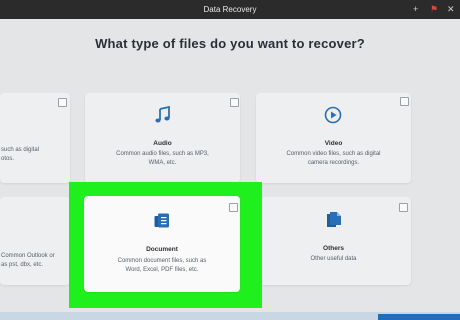 This screenshot has height=320, width=460. Describe the element at coordinates (162, 261) in the screenshot. I see `card-desc-line1: Common document files, such as` at that location.